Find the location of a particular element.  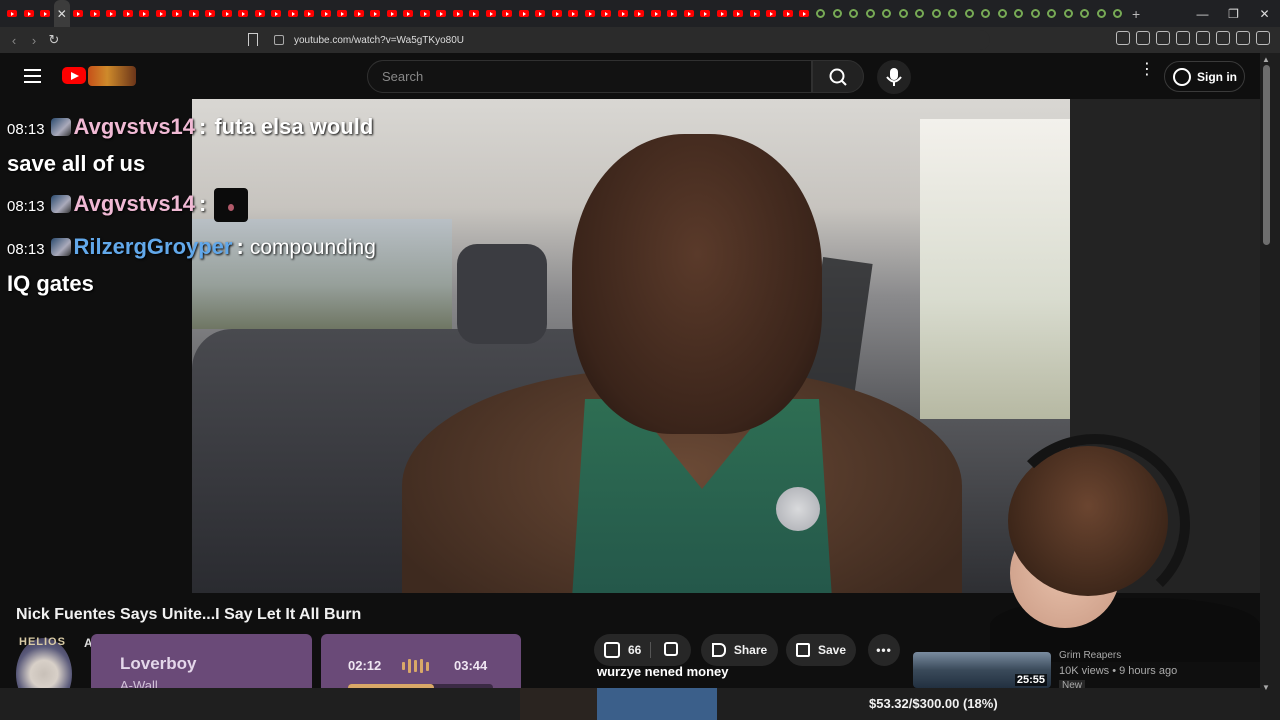

doodle-logo is located at coordinates (112, 76).